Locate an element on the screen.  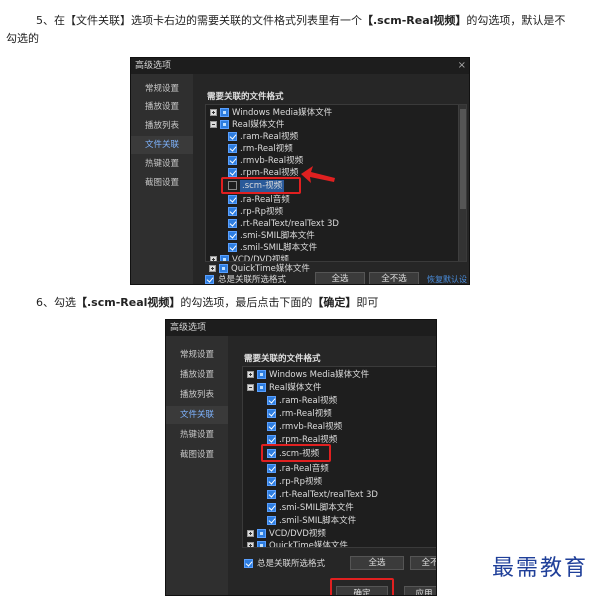
step6-text-bold1: 【.scm-Real视频】 is located at coordinates (128, 302).